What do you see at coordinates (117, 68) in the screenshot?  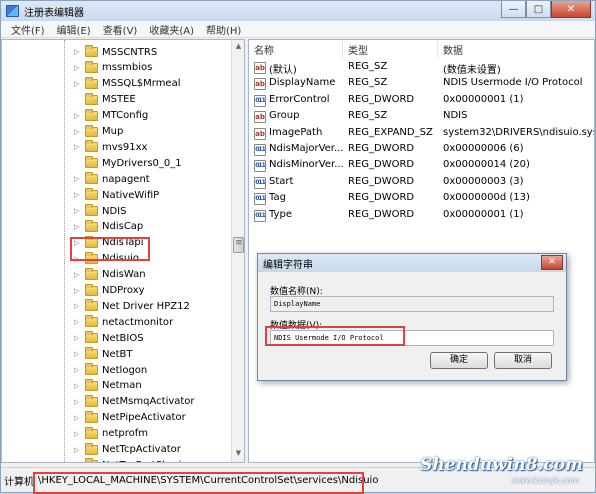 I see `tree-item: ▷ mssmbios` at bounding box center [117, 68].